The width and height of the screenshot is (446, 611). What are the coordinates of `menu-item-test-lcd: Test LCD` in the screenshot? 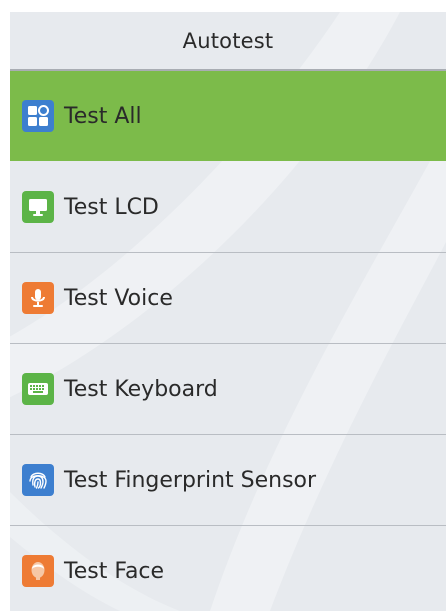 It's located at (228, 207).